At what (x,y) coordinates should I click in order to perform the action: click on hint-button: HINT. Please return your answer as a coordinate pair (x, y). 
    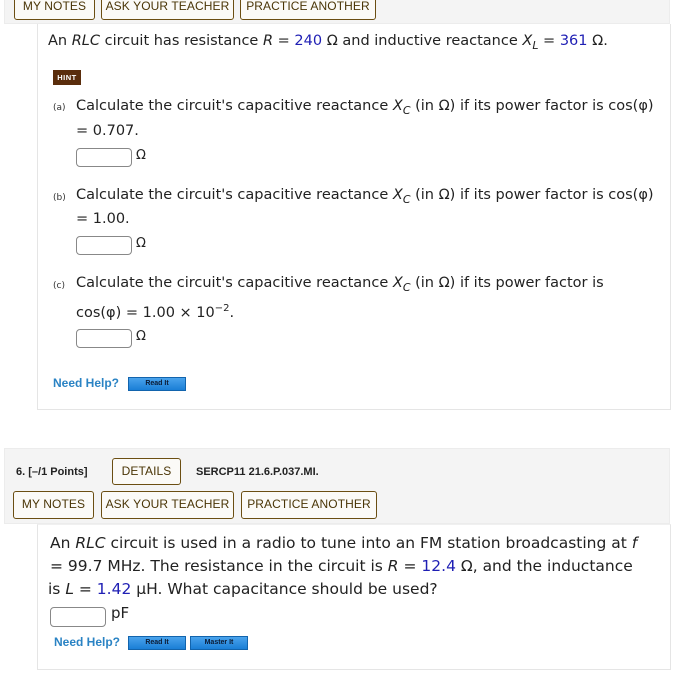
    Looking at the image, I should click on (67, 77).